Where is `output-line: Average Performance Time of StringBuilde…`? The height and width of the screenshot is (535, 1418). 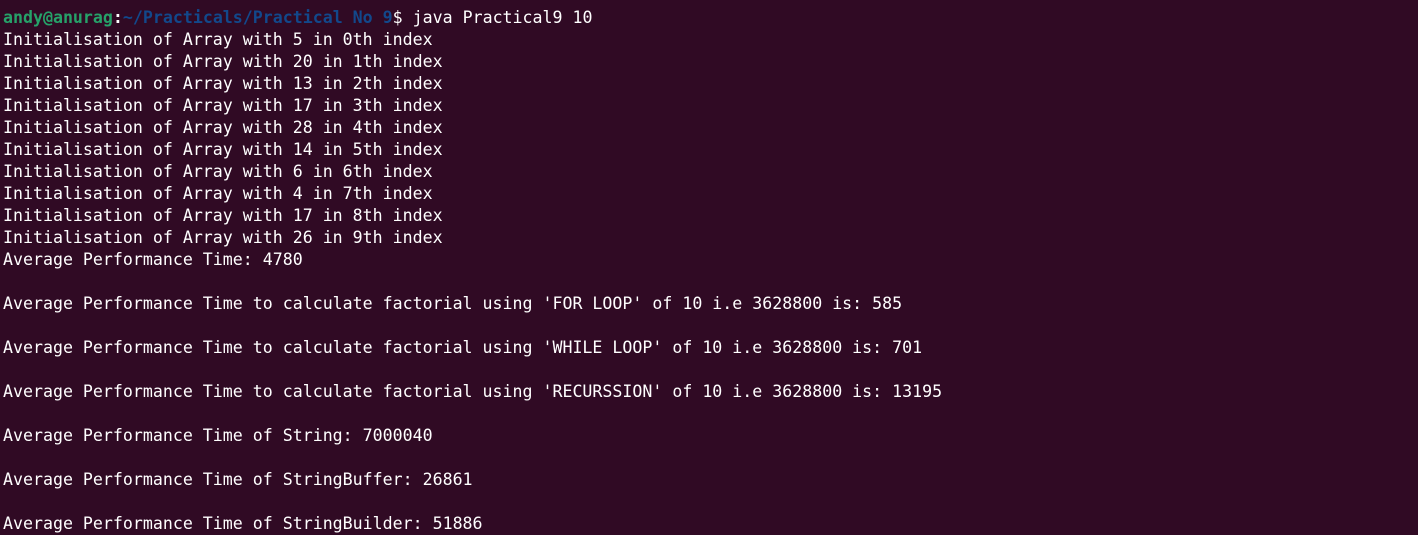
output-line: Average Performance Time of StringBuilde… is located at coordinates (243, 523).